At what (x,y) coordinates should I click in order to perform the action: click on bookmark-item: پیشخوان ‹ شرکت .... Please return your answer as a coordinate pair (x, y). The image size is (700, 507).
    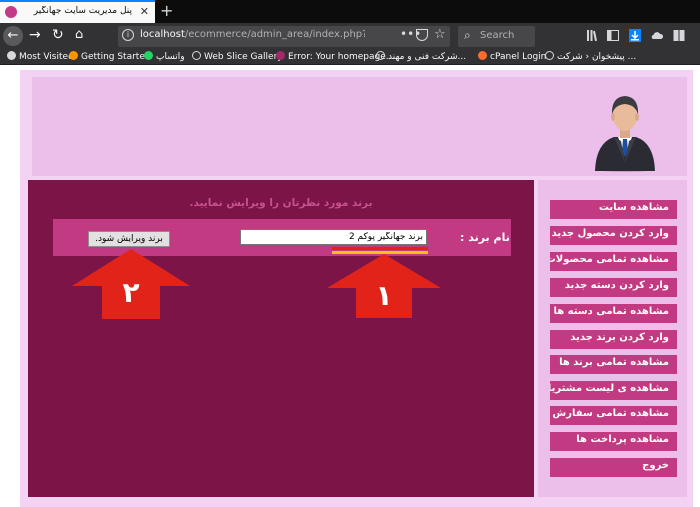
    Looking at the image, I should click on (590, 56).